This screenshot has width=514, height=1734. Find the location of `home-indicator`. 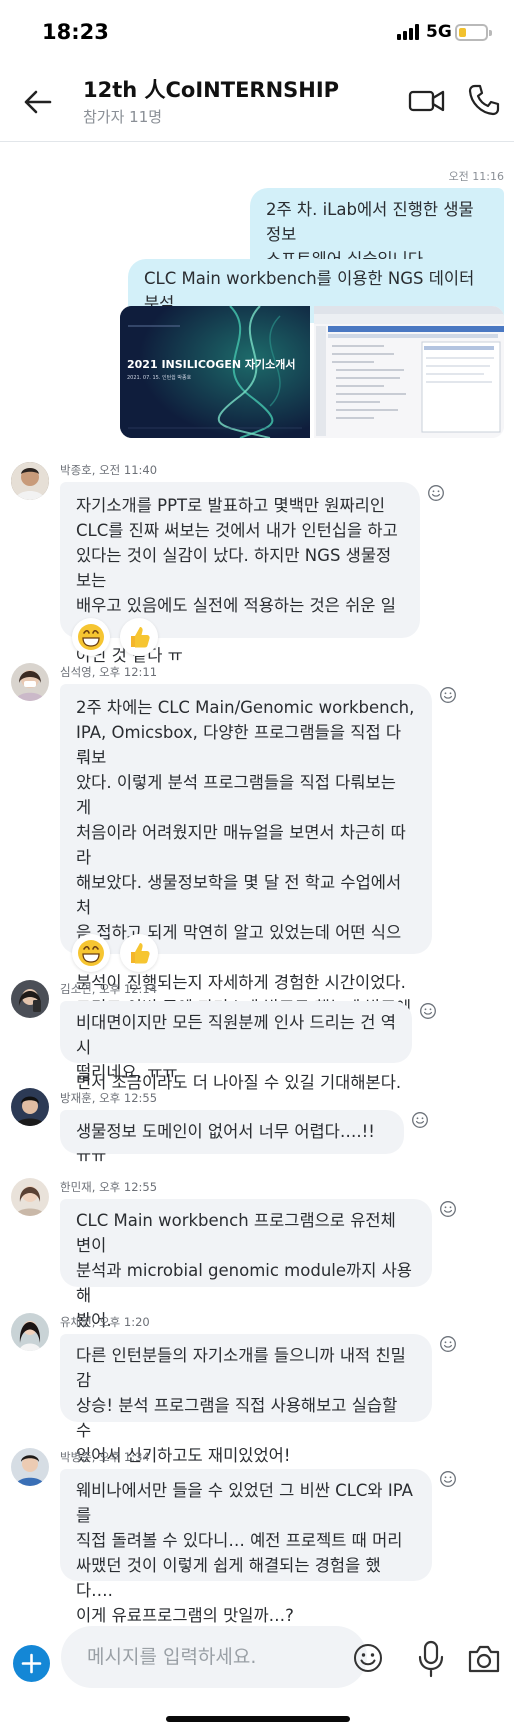

home-indicator is located at coordinates (258, 1719).